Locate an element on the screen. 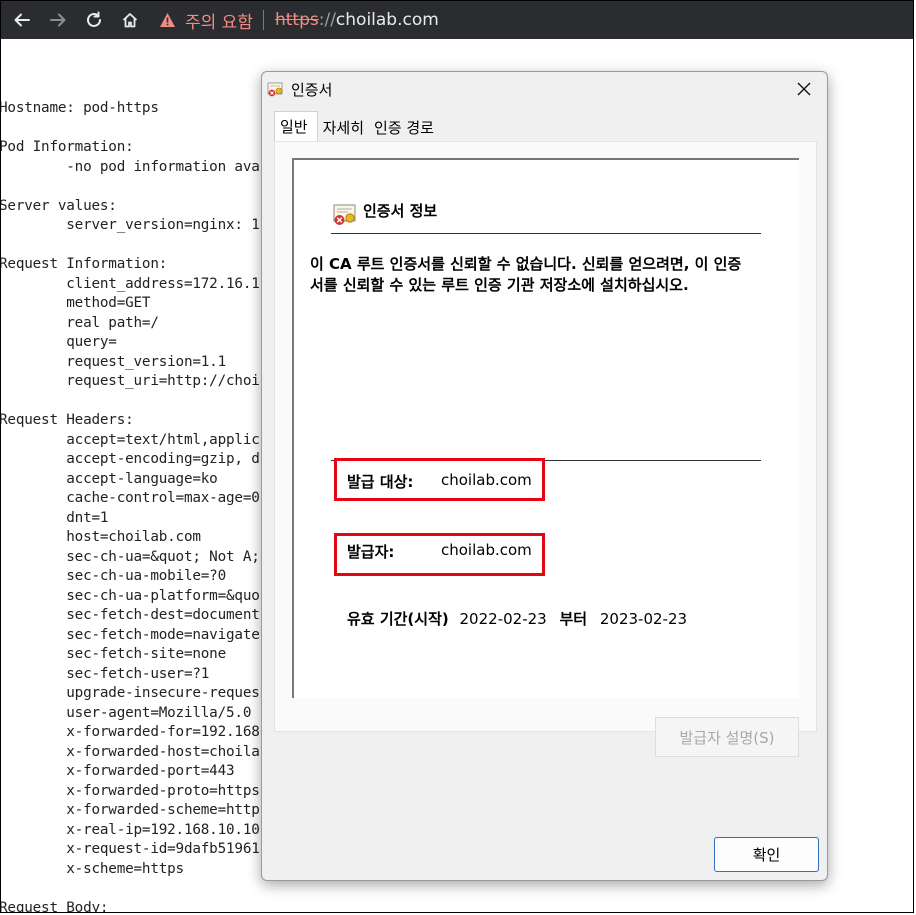 The width and height of the screenshot is (916, 915). close-icon is located at coordinates (804, 89).